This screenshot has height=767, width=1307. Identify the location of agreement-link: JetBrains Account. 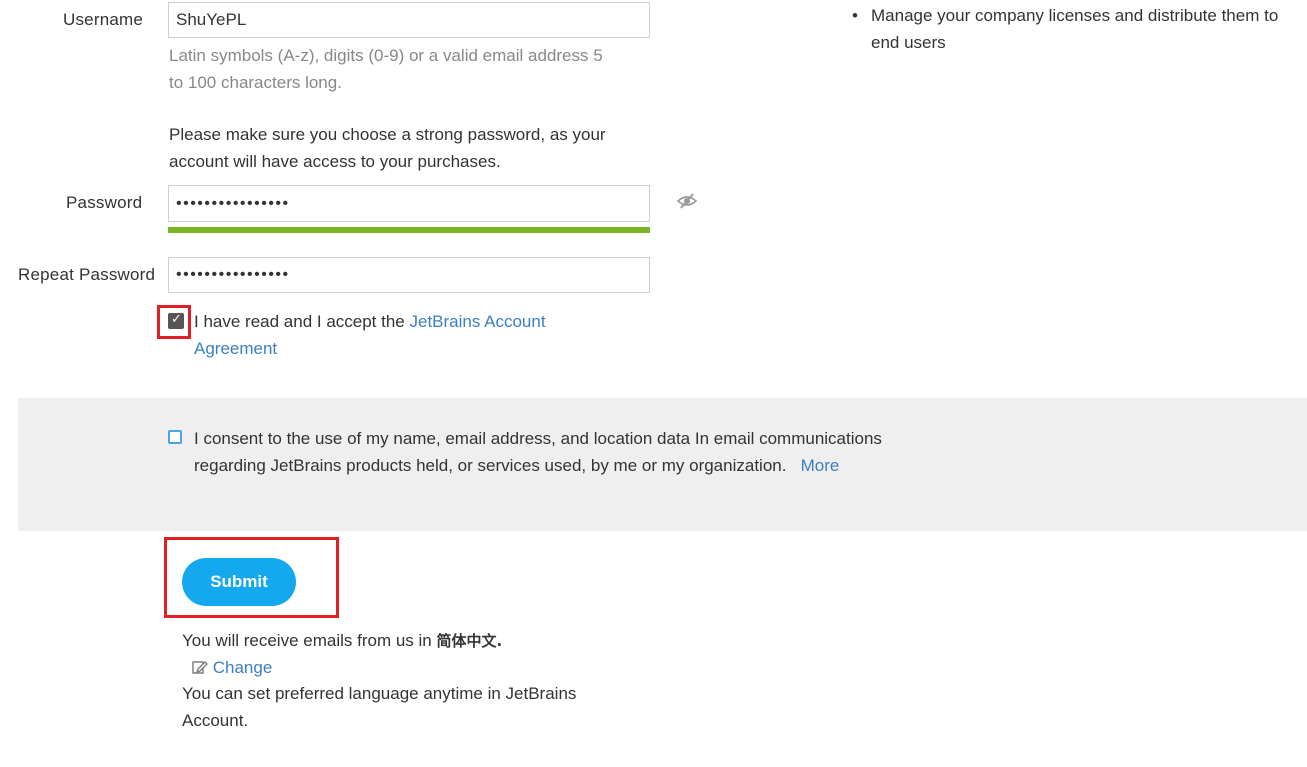
(477, 321).